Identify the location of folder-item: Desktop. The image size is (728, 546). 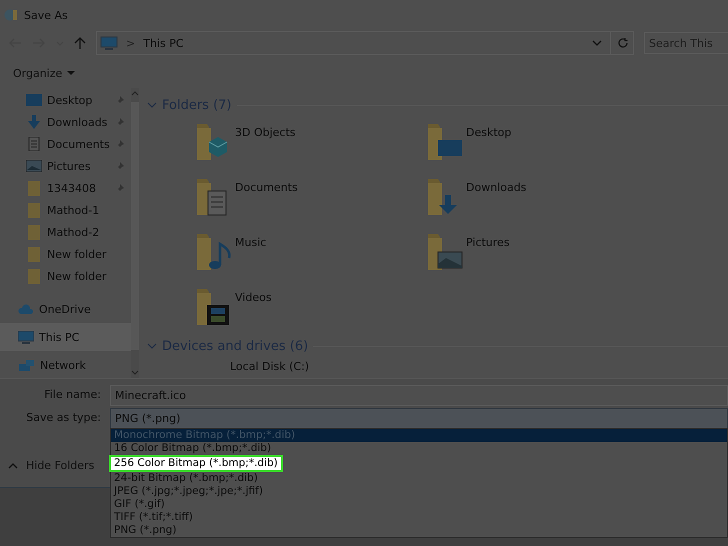
(541, 144).